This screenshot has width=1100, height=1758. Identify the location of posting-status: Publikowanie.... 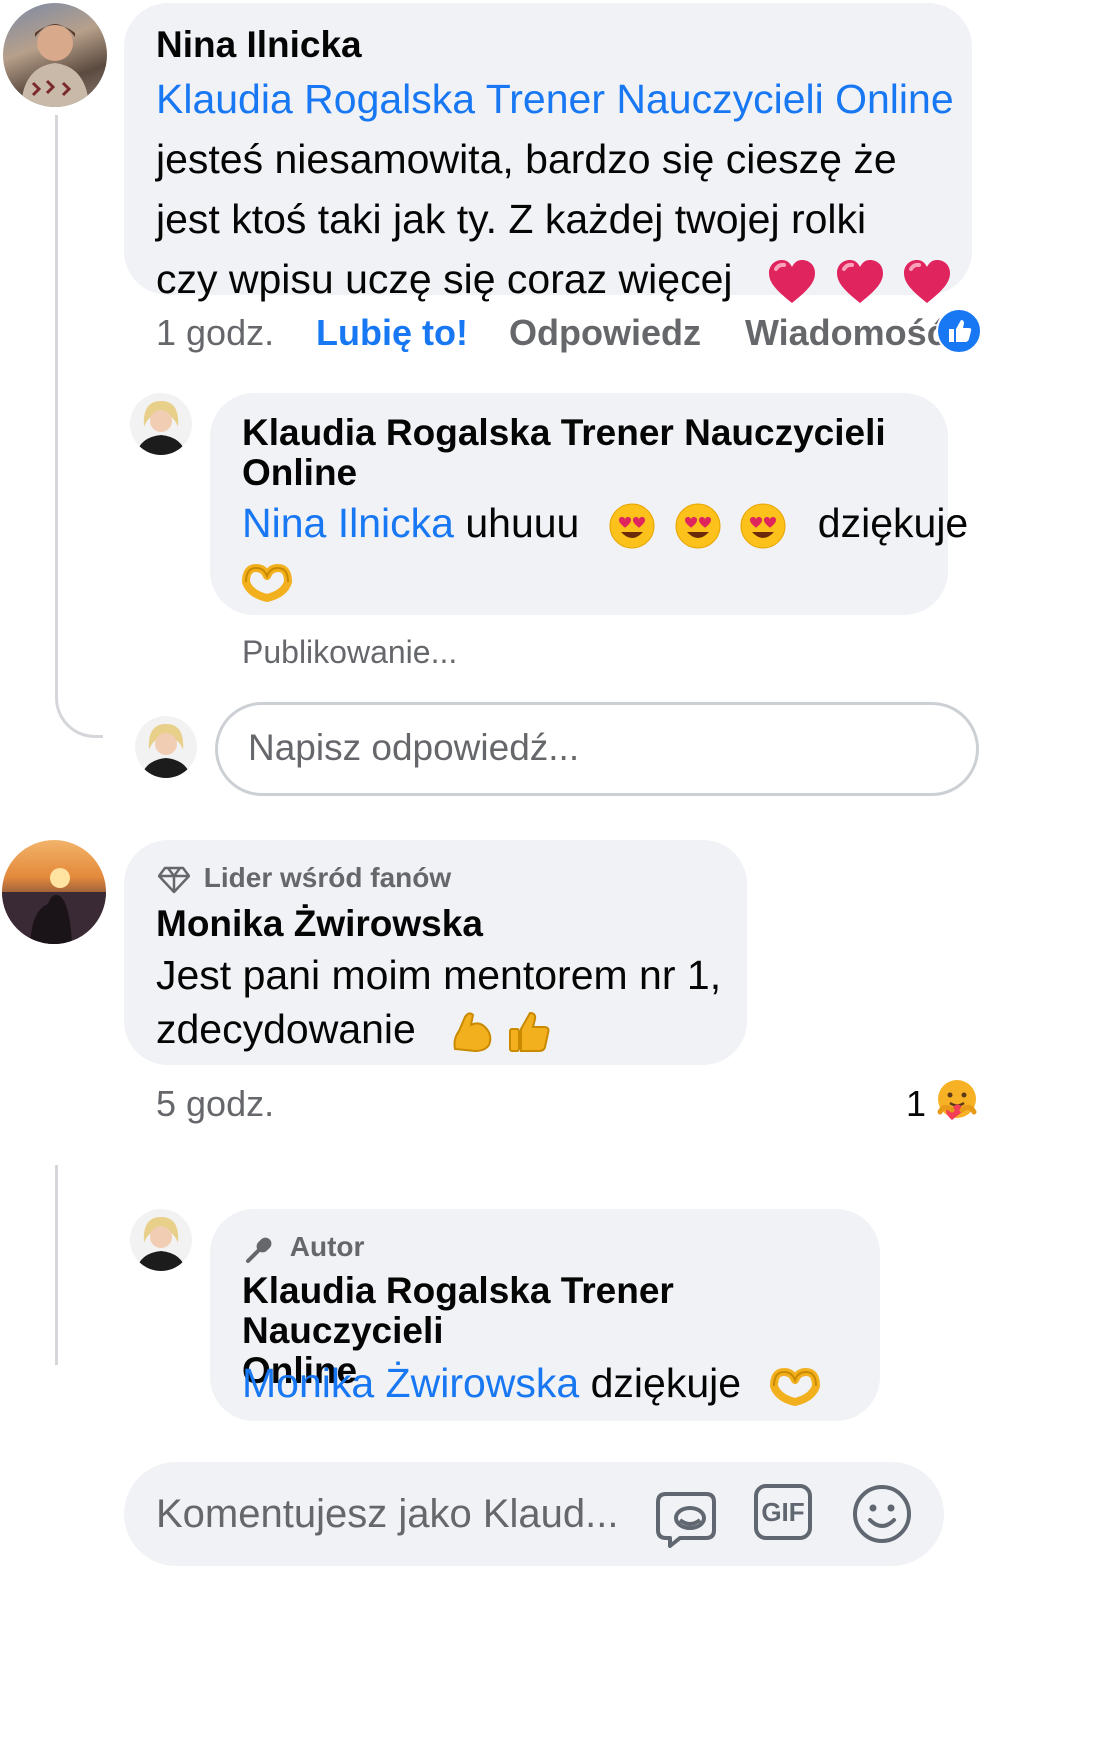
(350, 652).